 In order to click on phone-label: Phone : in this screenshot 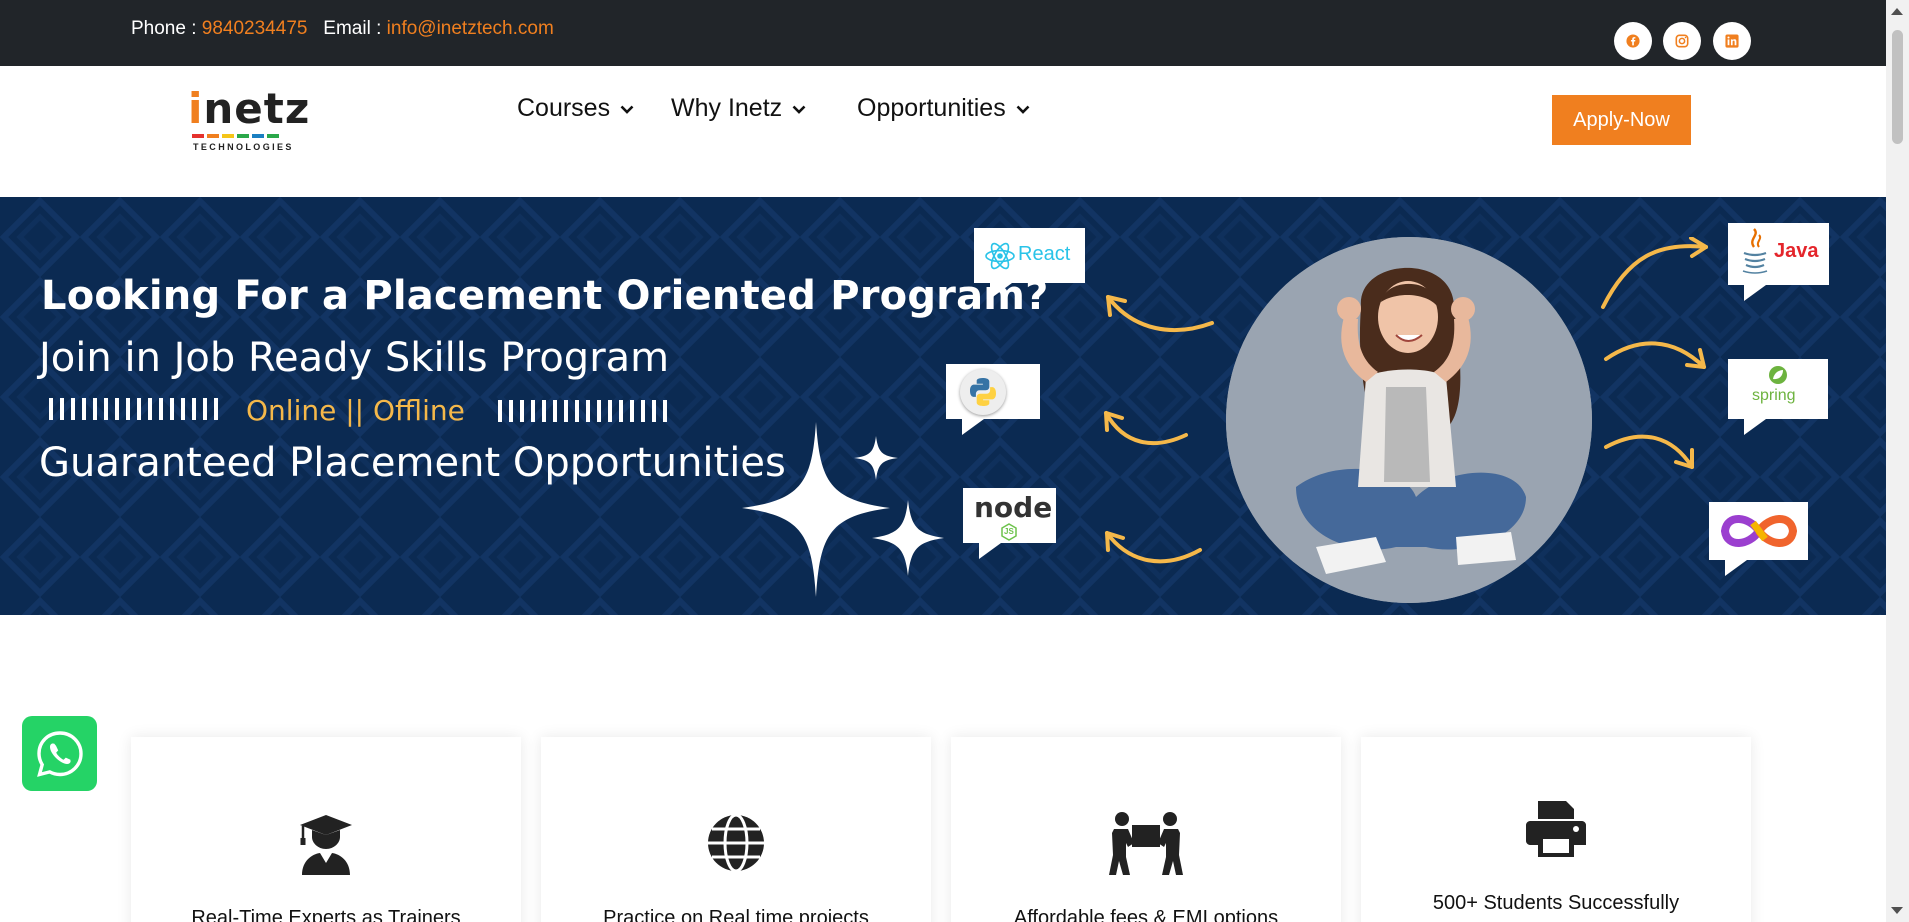, I will do `click(166, 28)`.